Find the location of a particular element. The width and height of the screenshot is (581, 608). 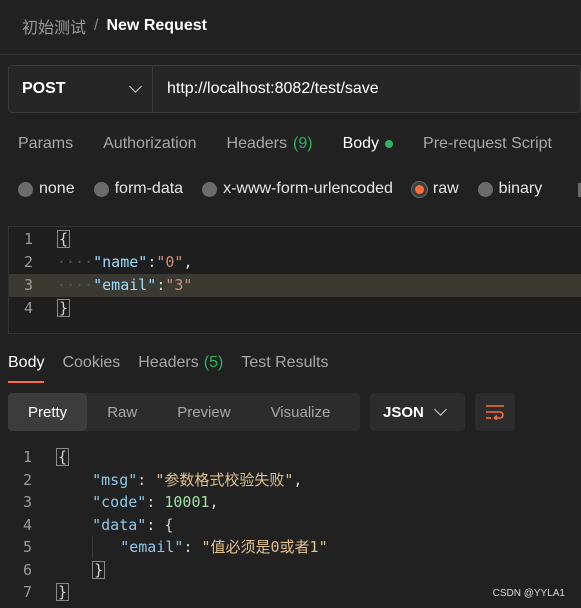

body-type-urlencoded: x-www-form-urlencoded is located at coordinates (297, 189).